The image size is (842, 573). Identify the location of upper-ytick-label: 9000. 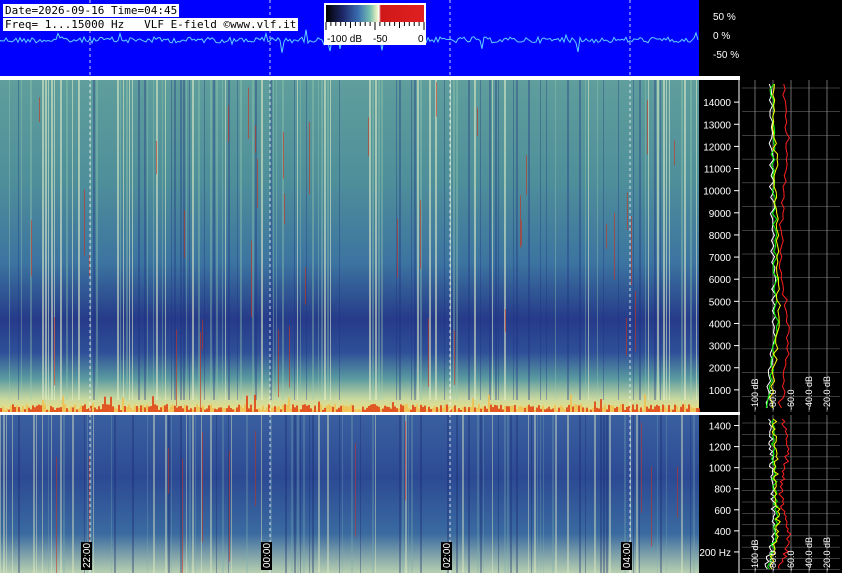
(720, 214).